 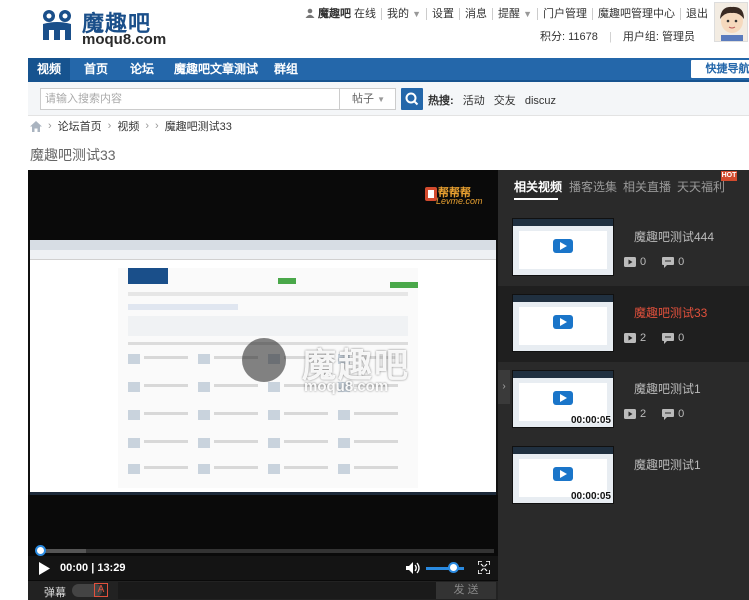 What do you see at coordinates (636, 14) in the screenshot?
I see `admin-center-link: 魔趣吧管理中心` at bounding box center [636, 14].